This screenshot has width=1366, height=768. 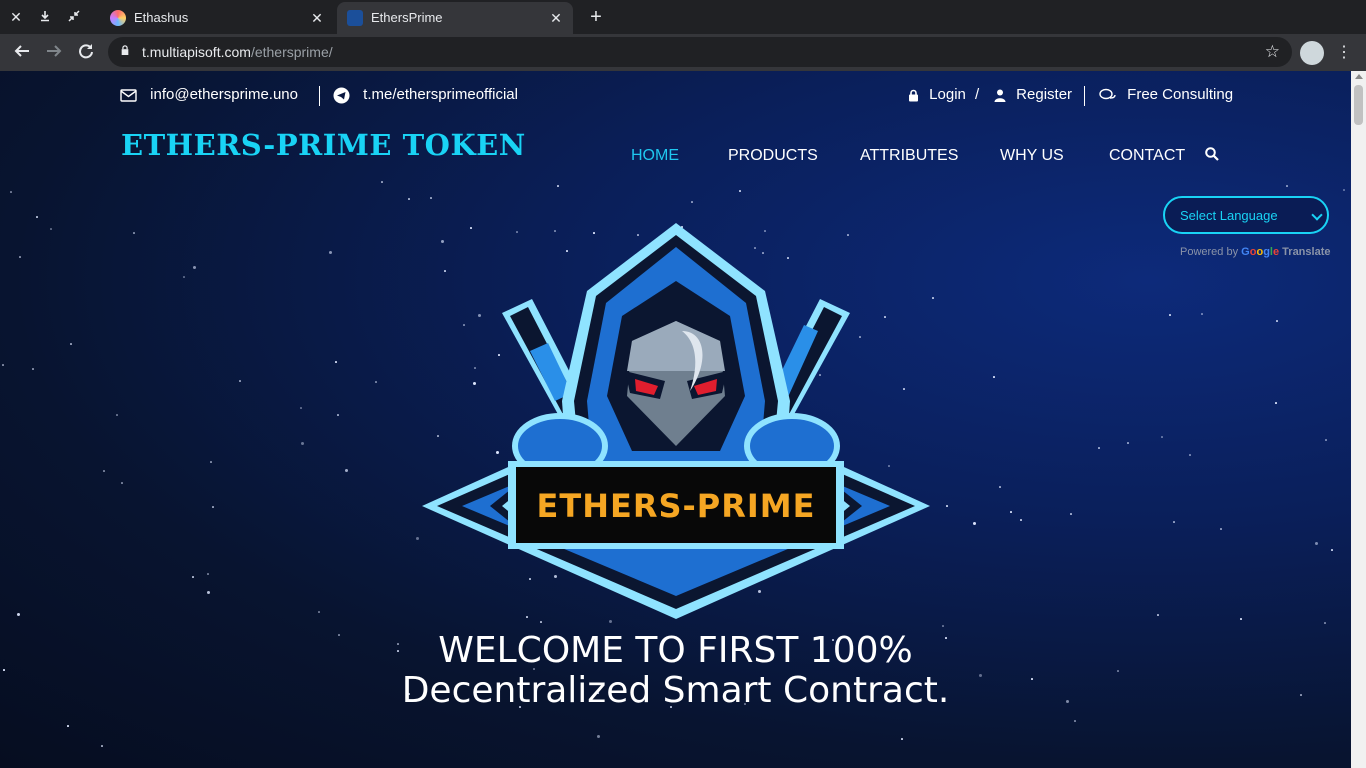 What do you see at coordinates (1107, 94) in the screenshot?
I see `chat-bubbles-icon` at bounding box center [1107, 94].